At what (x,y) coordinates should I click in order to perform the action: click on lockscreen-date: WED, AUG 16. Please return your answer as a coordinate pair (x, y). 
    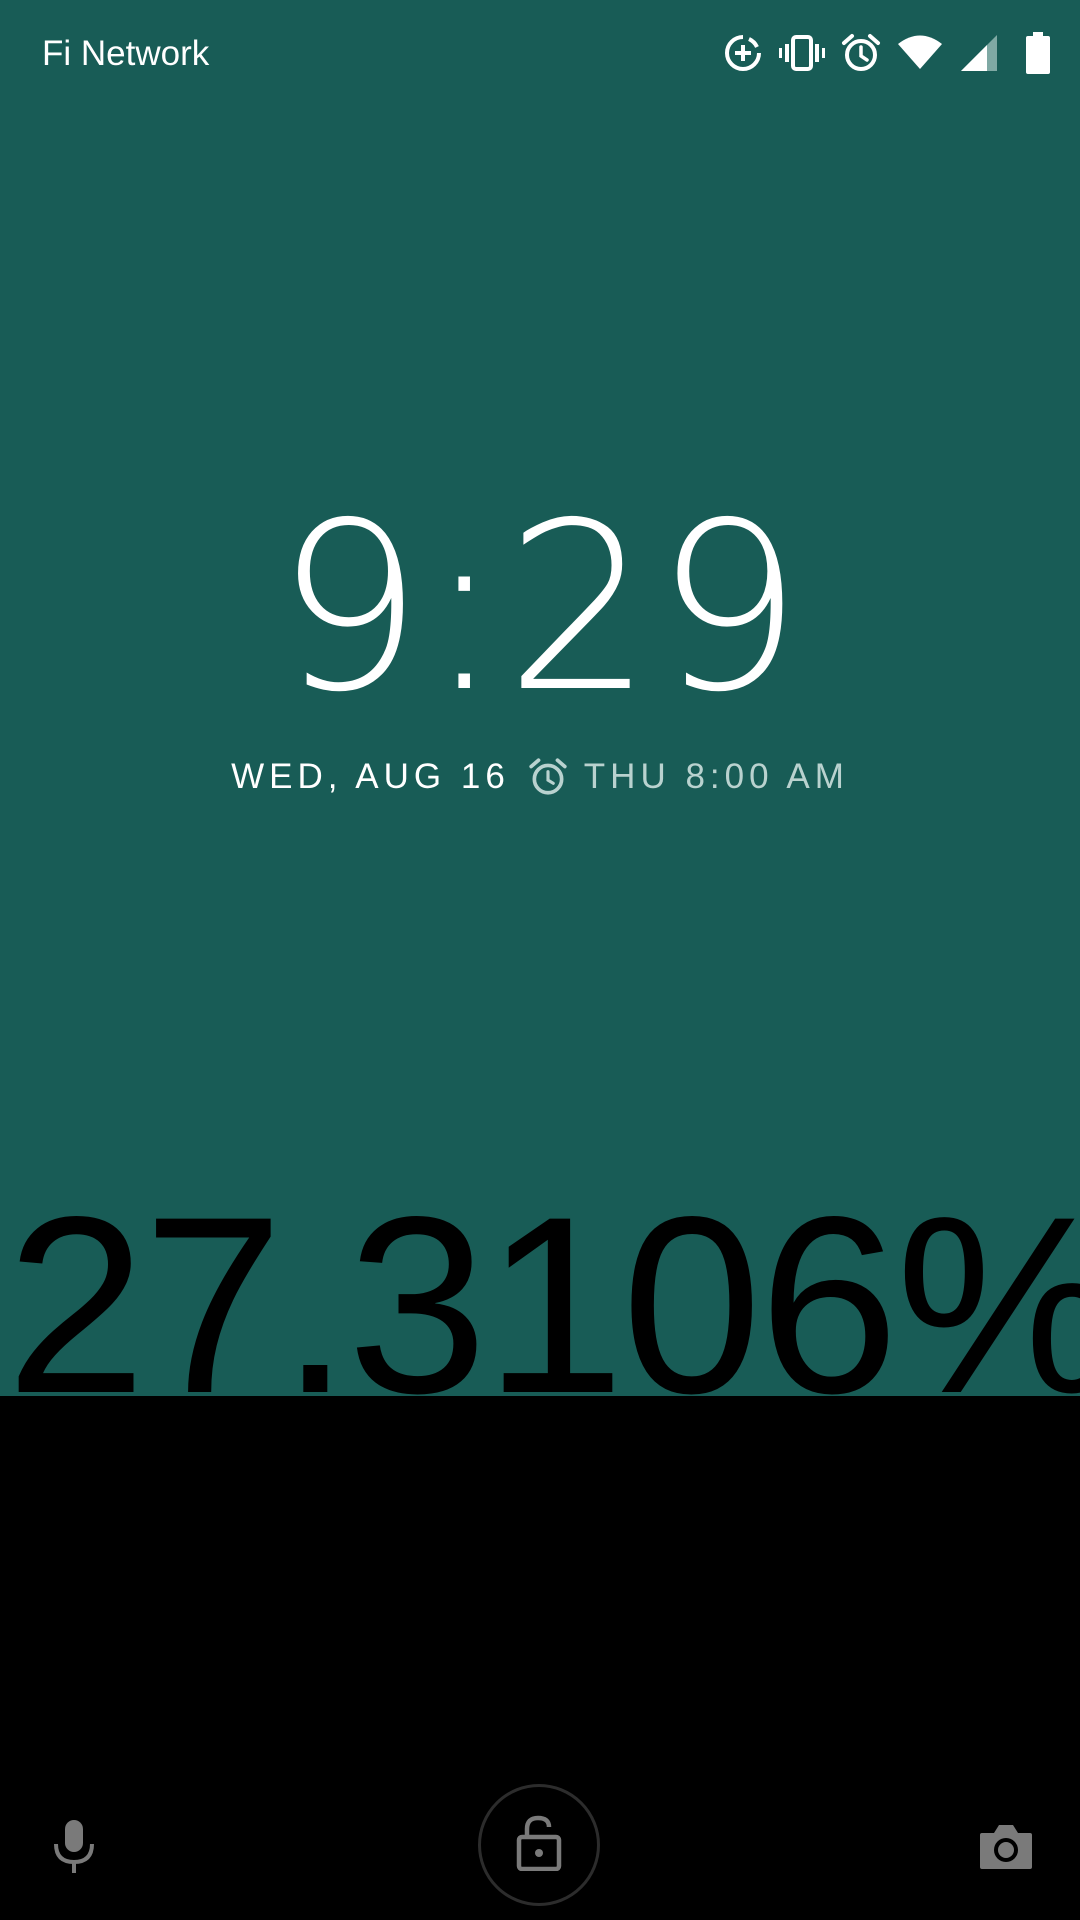
    Looking at the image, I should click on (370, 776).